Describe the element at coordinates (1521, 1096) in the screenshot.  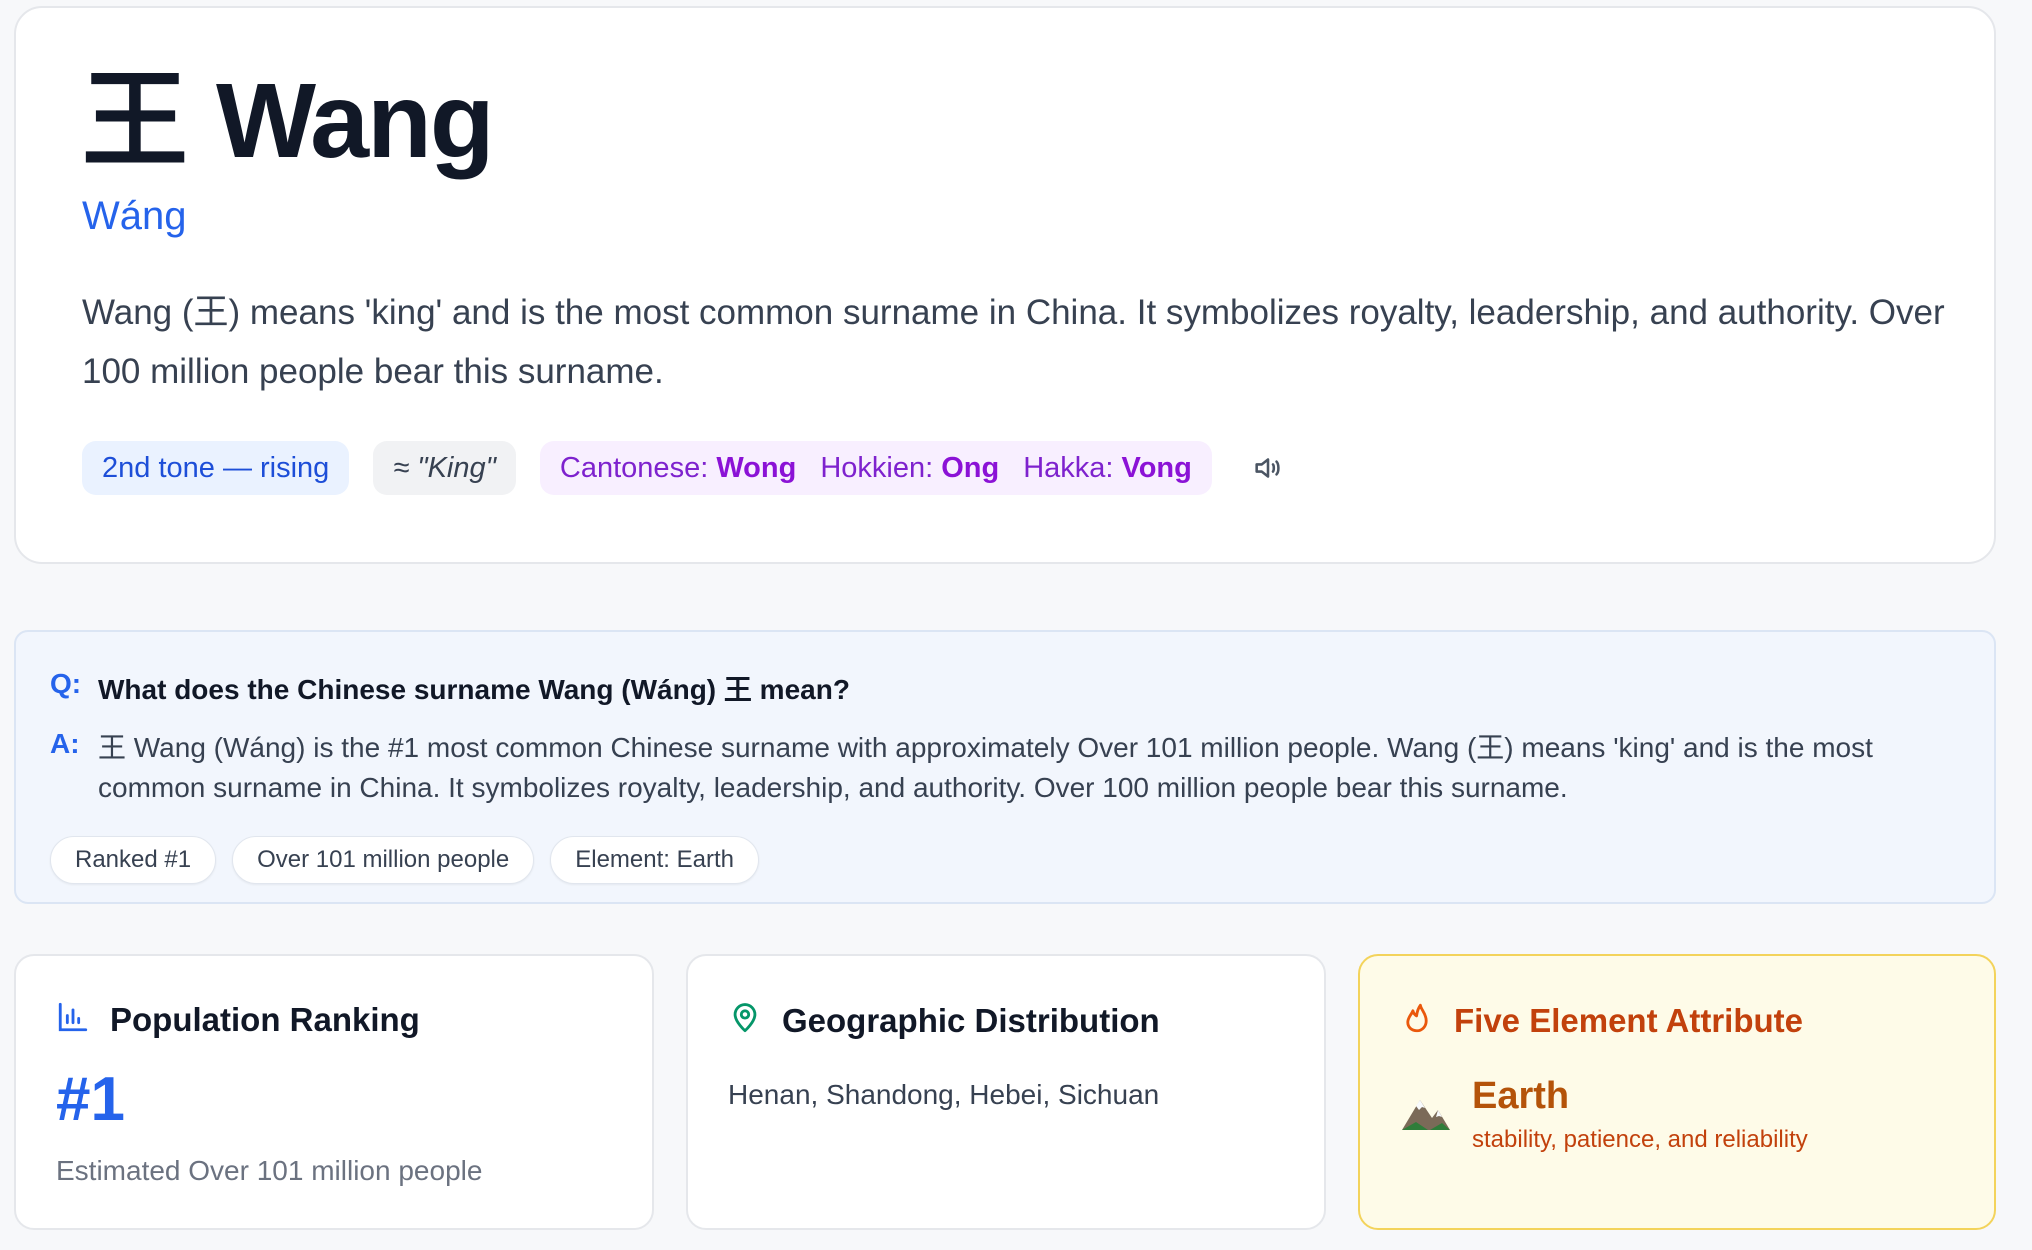
I see `element-name: Earth` at that location.